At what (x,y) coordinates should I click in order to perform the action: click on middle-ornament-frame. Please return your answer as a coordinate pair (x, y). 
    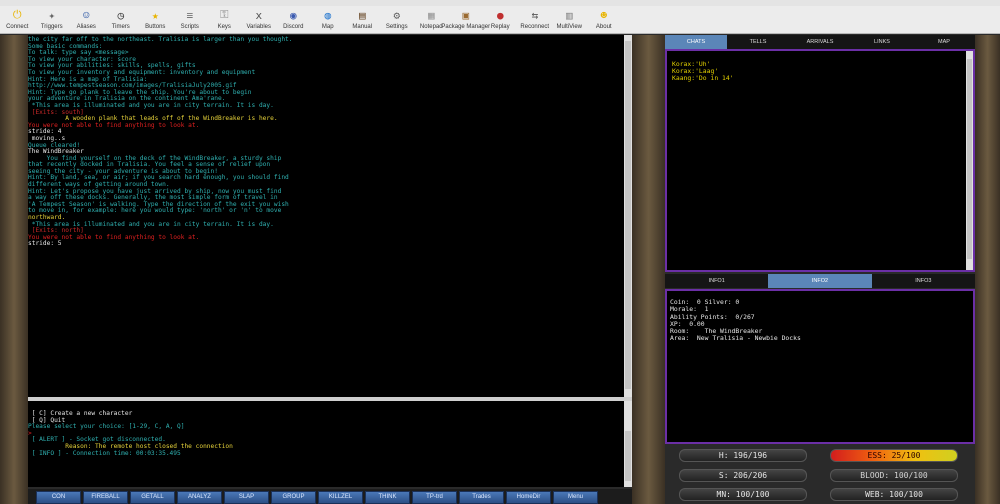
    Looking at the image, I should click on (648, 269).